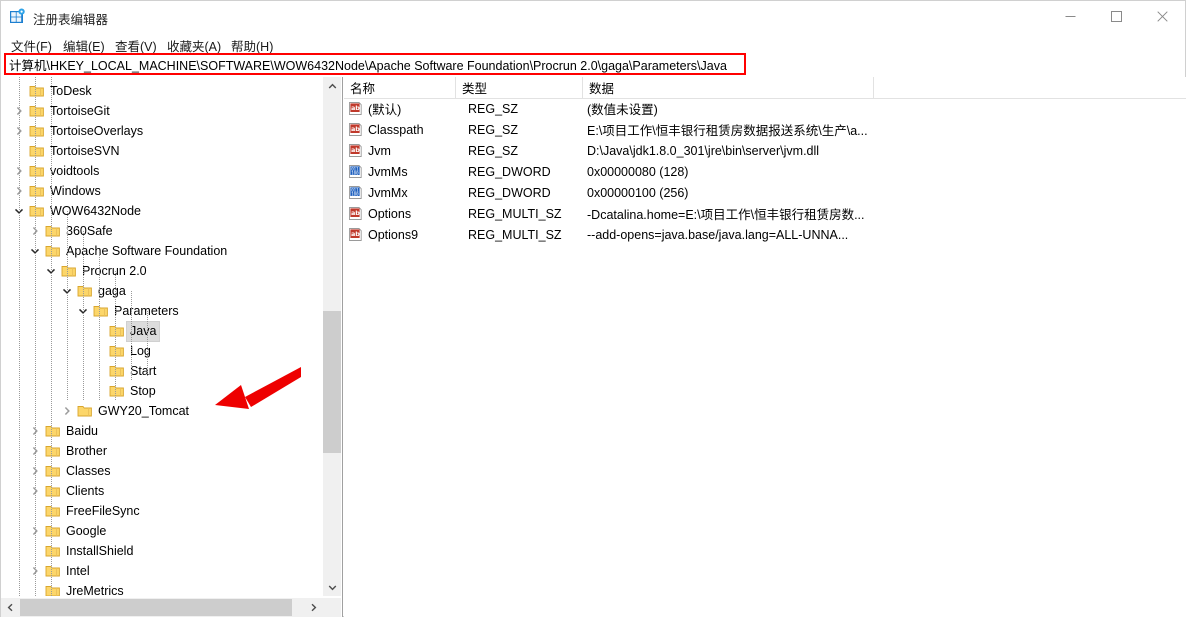  I want to click on tree-item-freefilesync: FreeFileSync, so click(162, 511).